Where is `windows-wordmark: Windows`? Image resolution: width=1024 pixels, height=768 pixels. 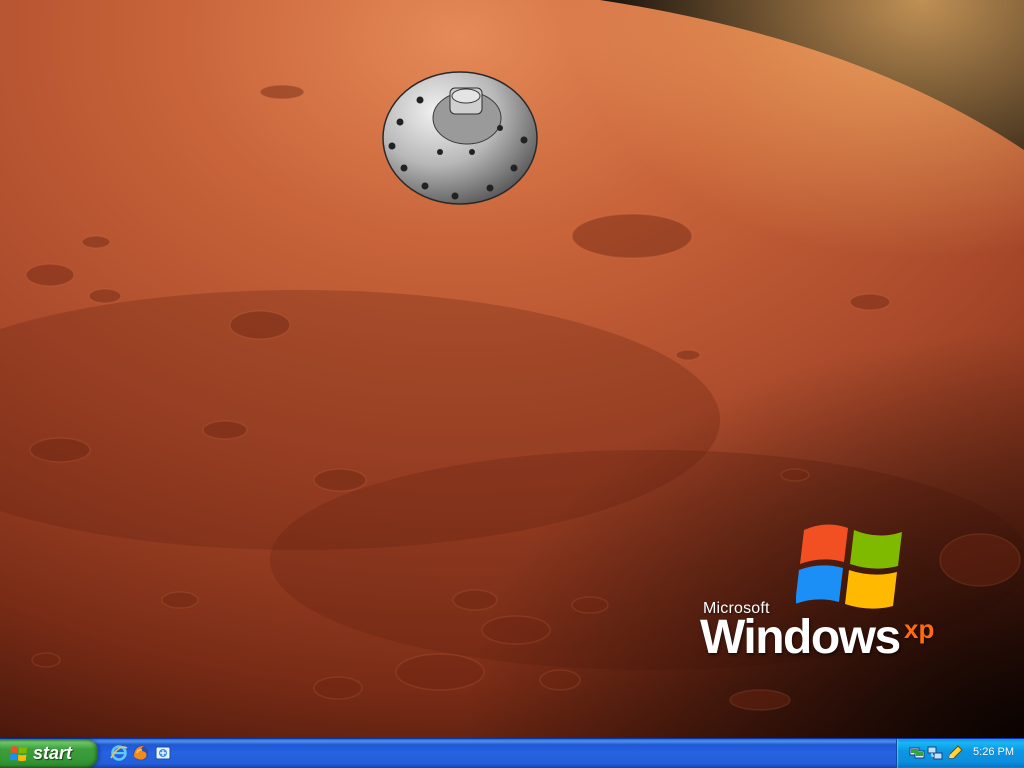
windows-wordmark: Windows is located at coordinates (800, 637).